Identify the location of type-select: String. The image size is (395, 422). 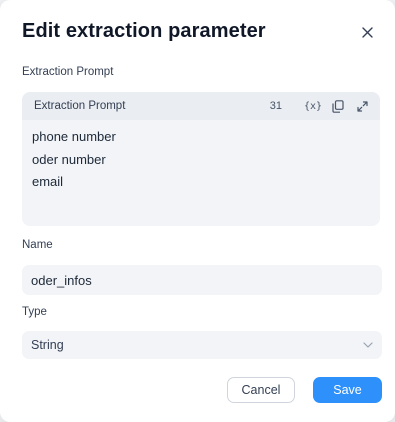
(202, 345).